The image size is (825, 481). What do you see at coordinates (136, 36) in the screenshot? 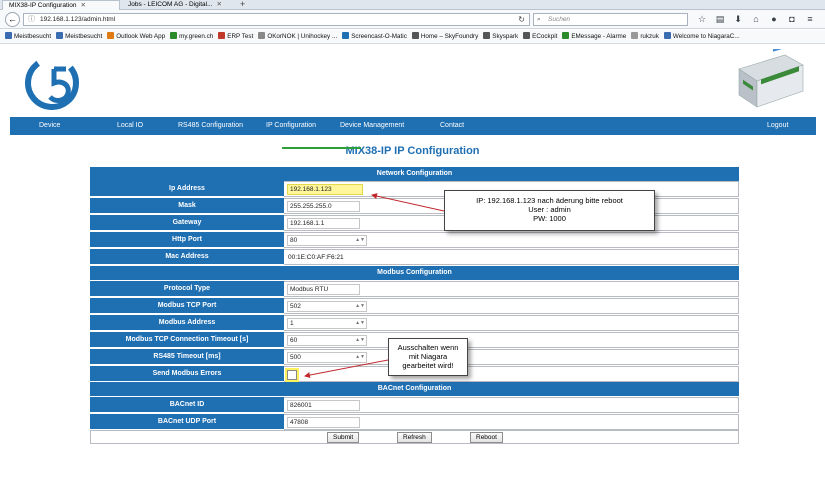
I see `bookmark-item: Outlook Web App` at bounding box center [136, 36].